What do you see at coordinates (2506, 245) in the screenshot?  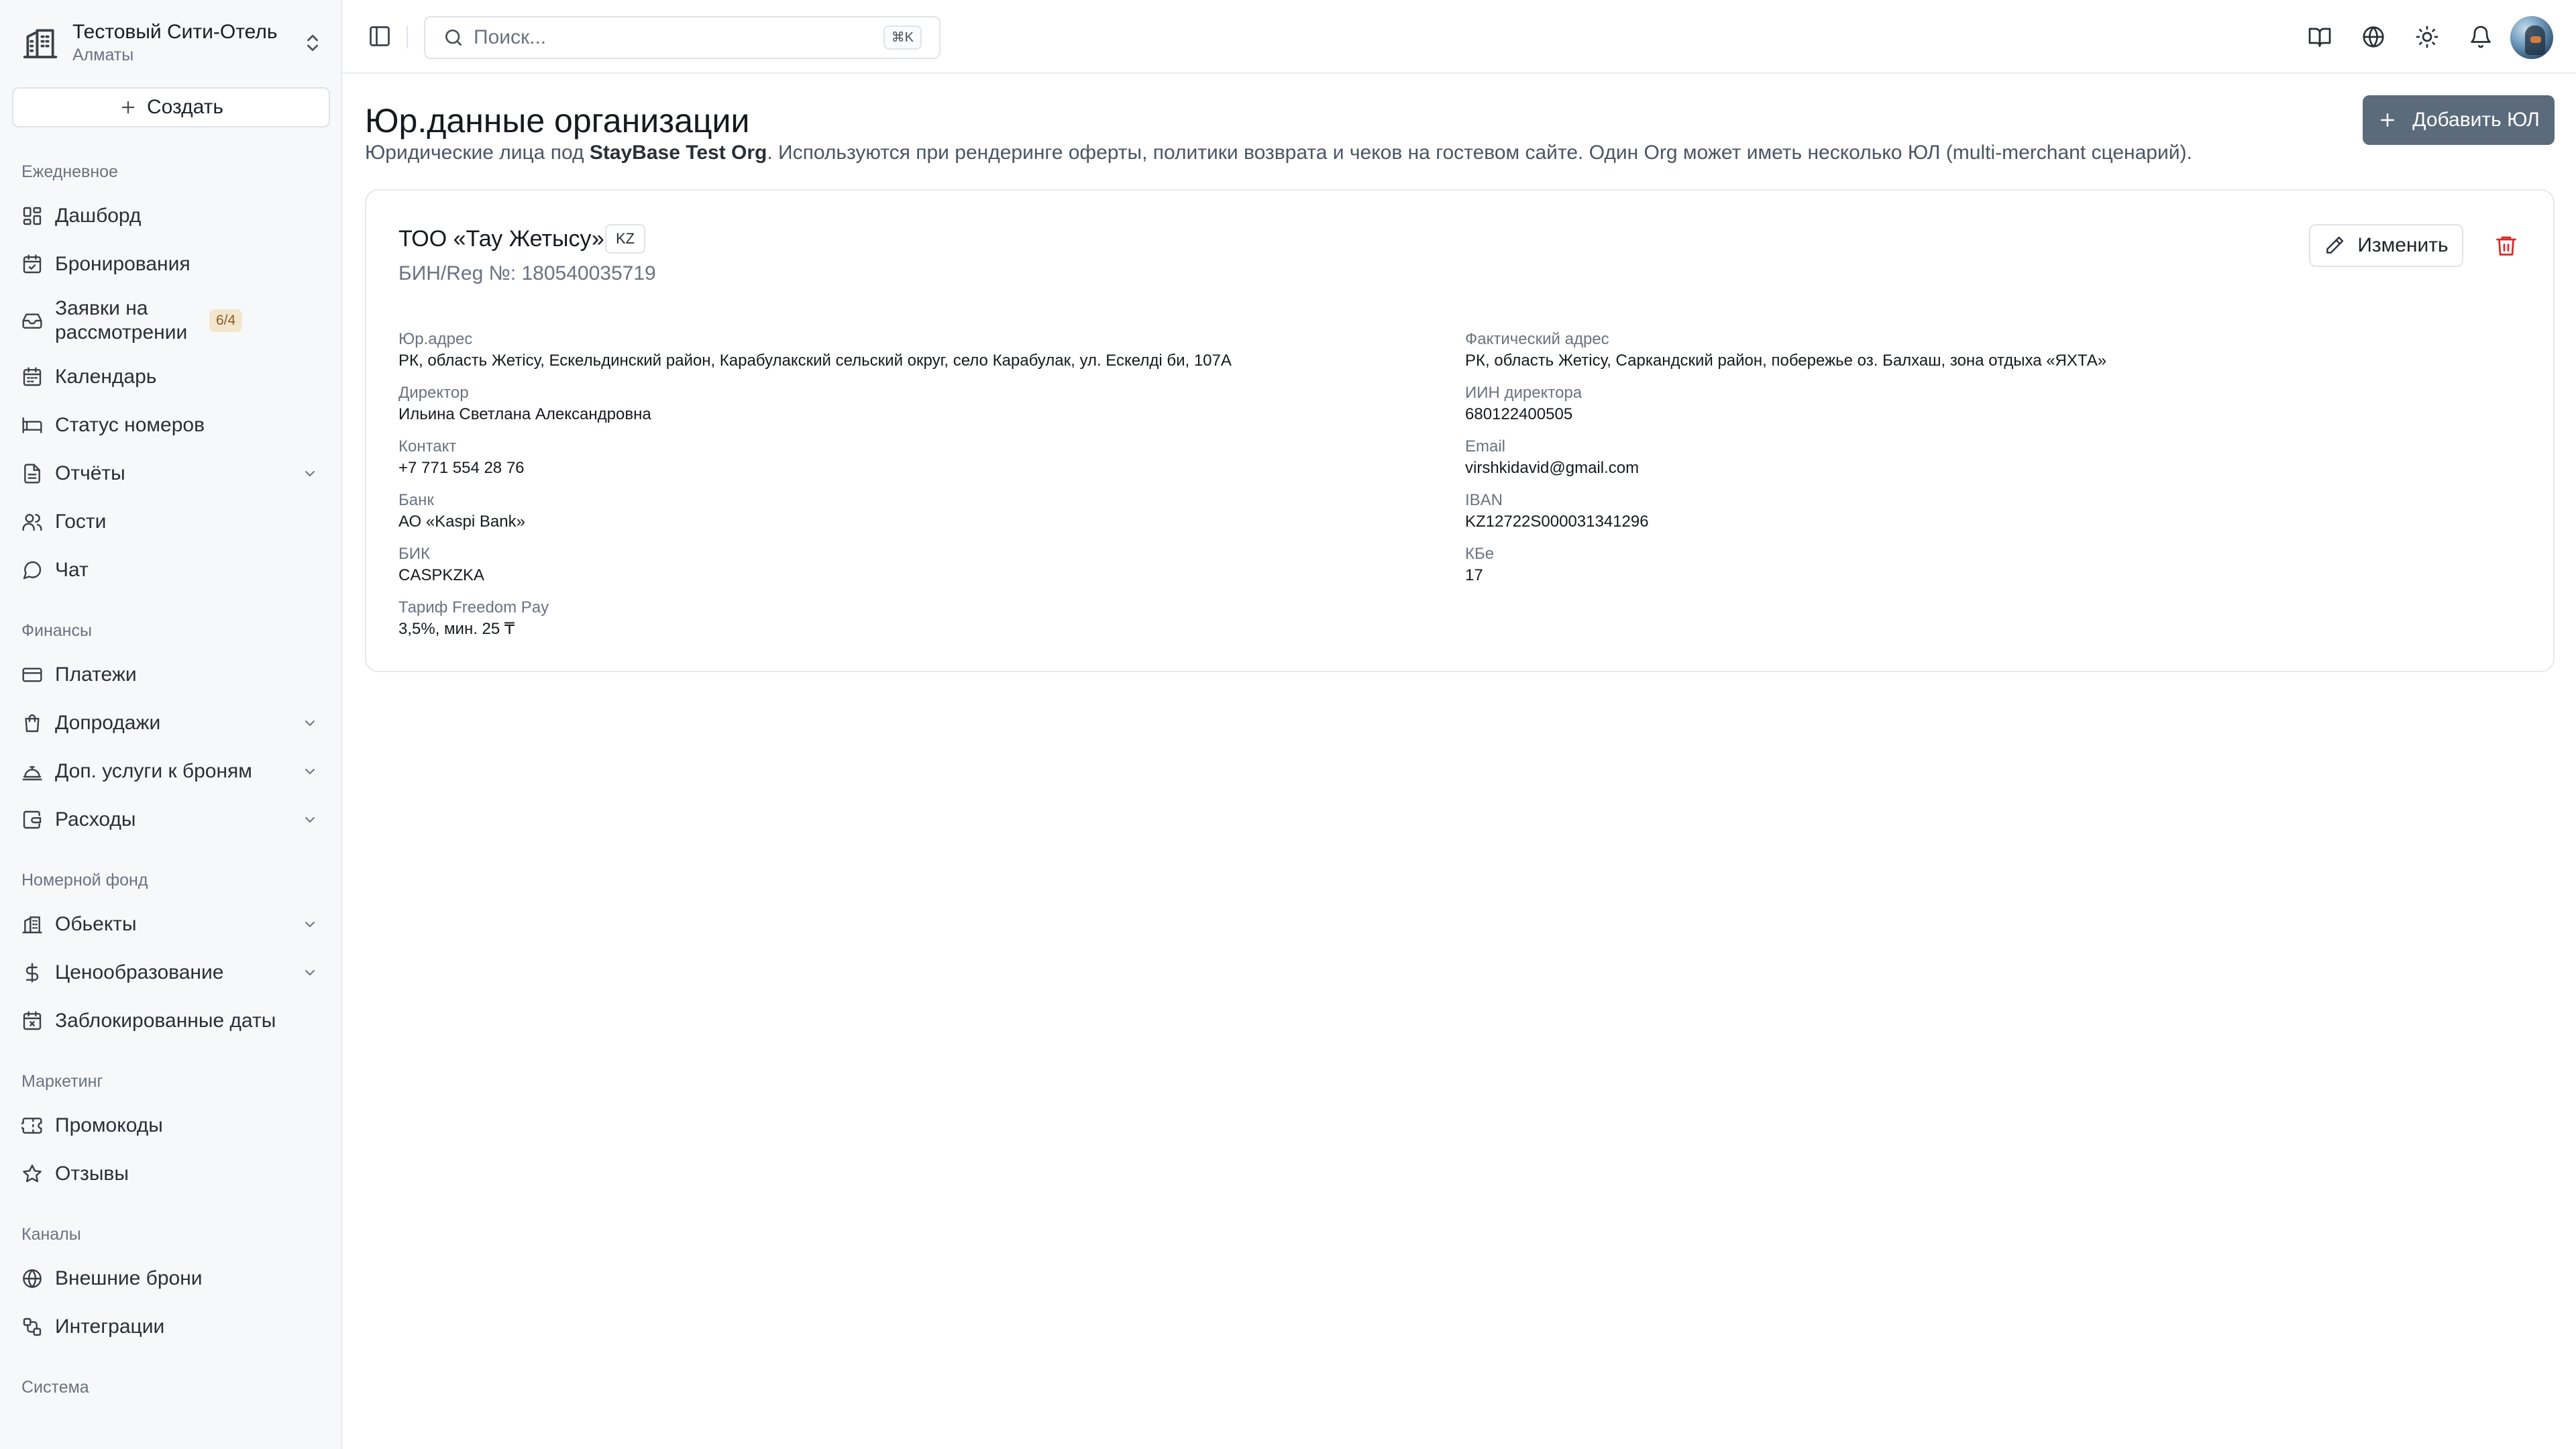 I see `trash-icon` at bounding box center [2506, 245].